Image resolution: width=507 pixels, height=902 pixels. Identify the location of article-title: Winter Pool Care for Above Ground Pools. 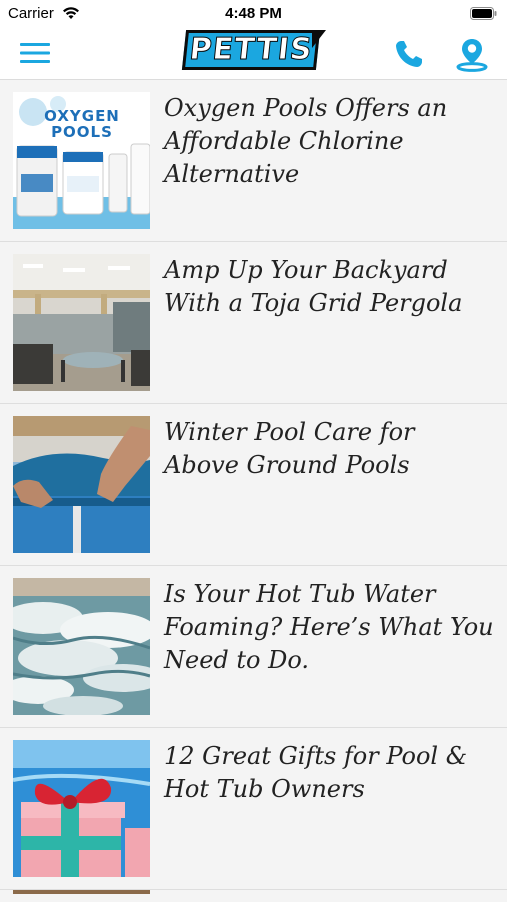
(289, 448).